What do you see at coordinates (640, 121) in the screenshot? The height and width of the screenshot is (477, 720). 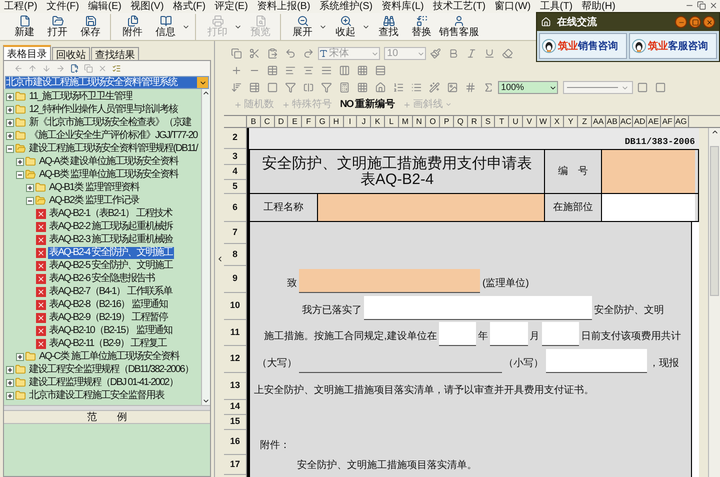 I see `column-header: AD` at bounding box center [640, 121].